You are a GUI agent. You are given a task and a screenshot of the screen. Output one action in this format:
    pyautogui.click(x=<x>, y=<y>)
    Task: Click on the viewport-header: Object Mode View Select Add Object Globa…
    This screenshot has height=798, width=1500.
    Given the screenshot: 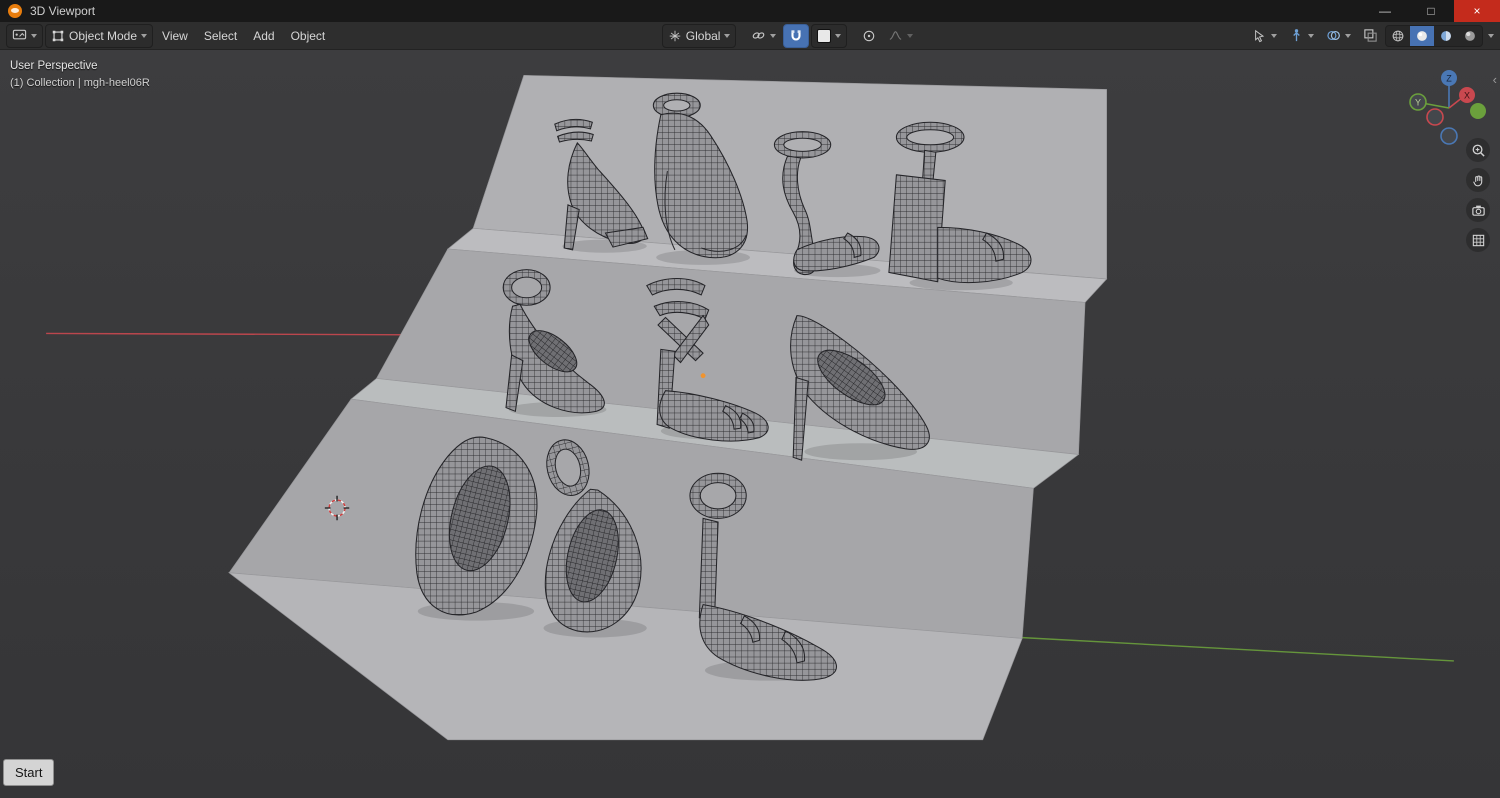 What is the action you would take?
    pyautogui.click(x=750, y=36)
    